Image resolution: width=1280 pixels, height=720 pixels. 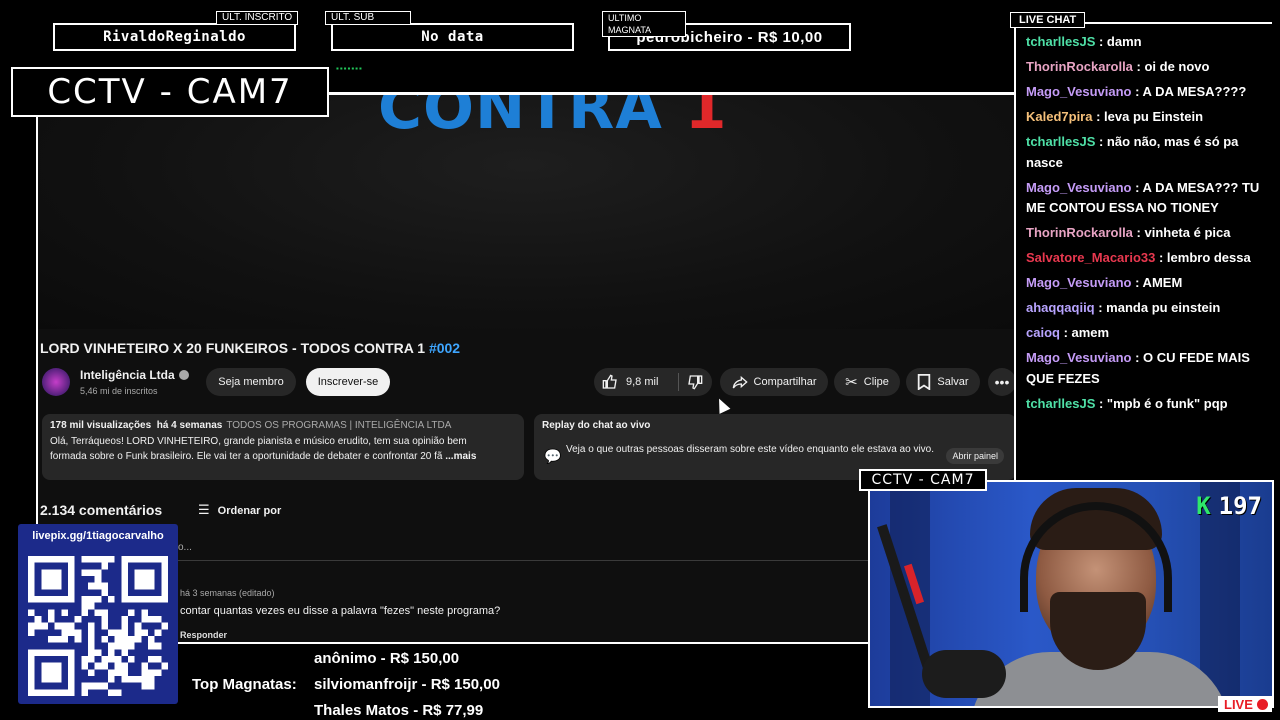 I want to click on magnata-entry-3: Thales Matos - R$ 77,99, so click(x=399, y=710).